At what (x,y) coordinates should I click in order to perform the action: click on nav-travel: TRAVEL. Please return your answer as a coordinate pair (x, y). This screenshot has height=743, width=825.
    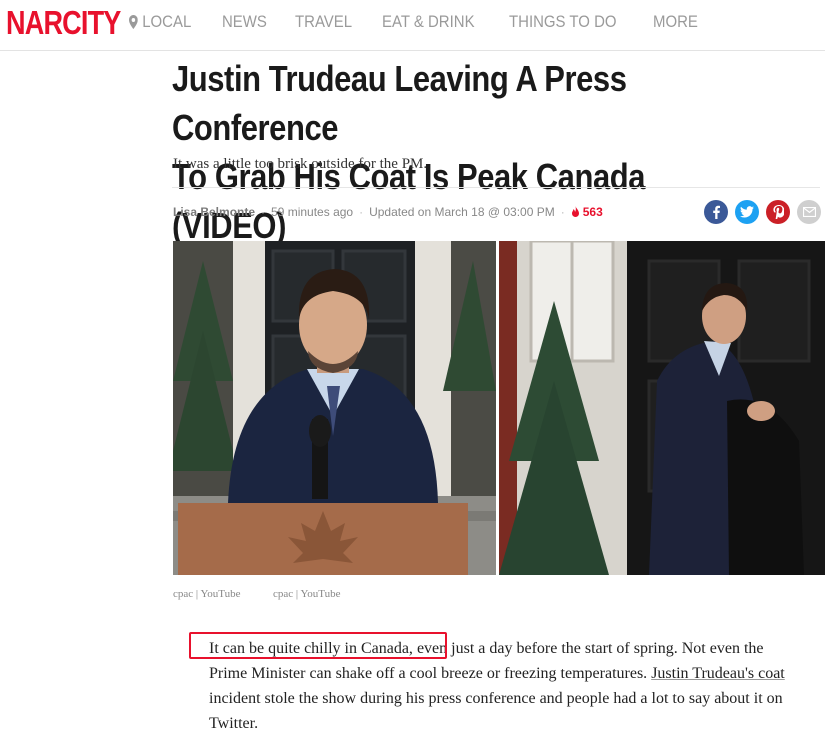
    Looking at the image, I should click on (323, 22).